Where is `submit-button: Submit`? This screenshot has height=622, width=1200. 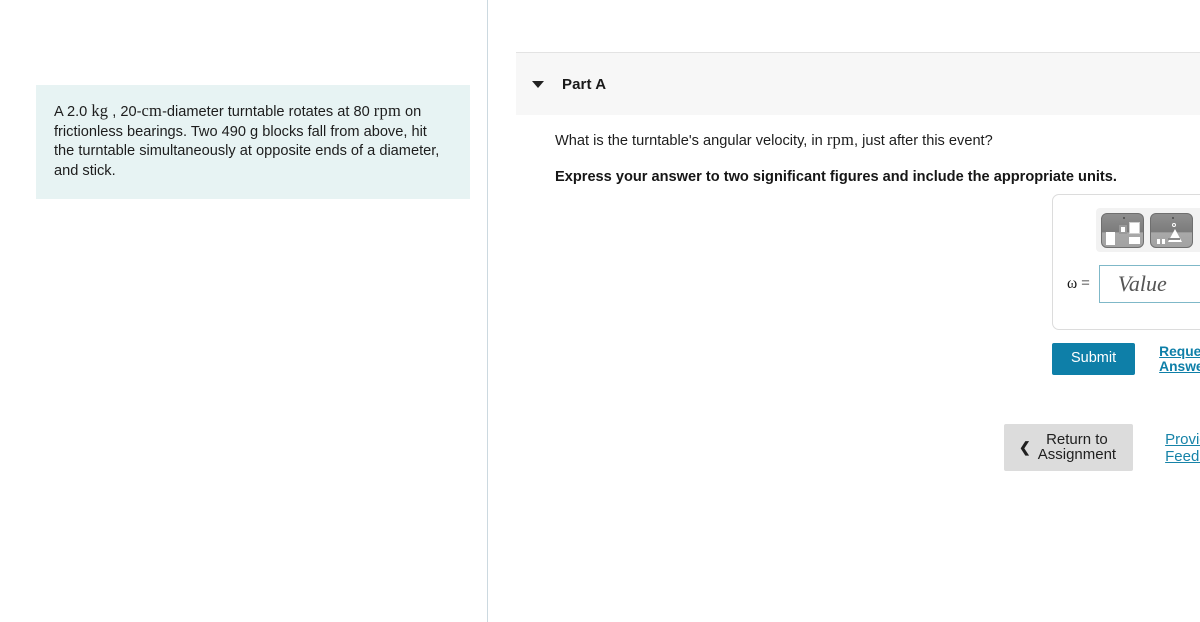
submit-button: Submit is located at coordinates (1094, 359).